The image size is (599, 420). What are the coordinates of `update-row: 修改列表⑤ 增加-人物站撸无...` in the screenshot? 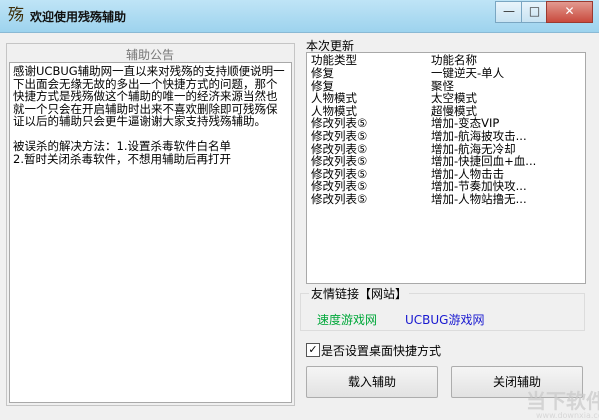 It's located at (446, 199).